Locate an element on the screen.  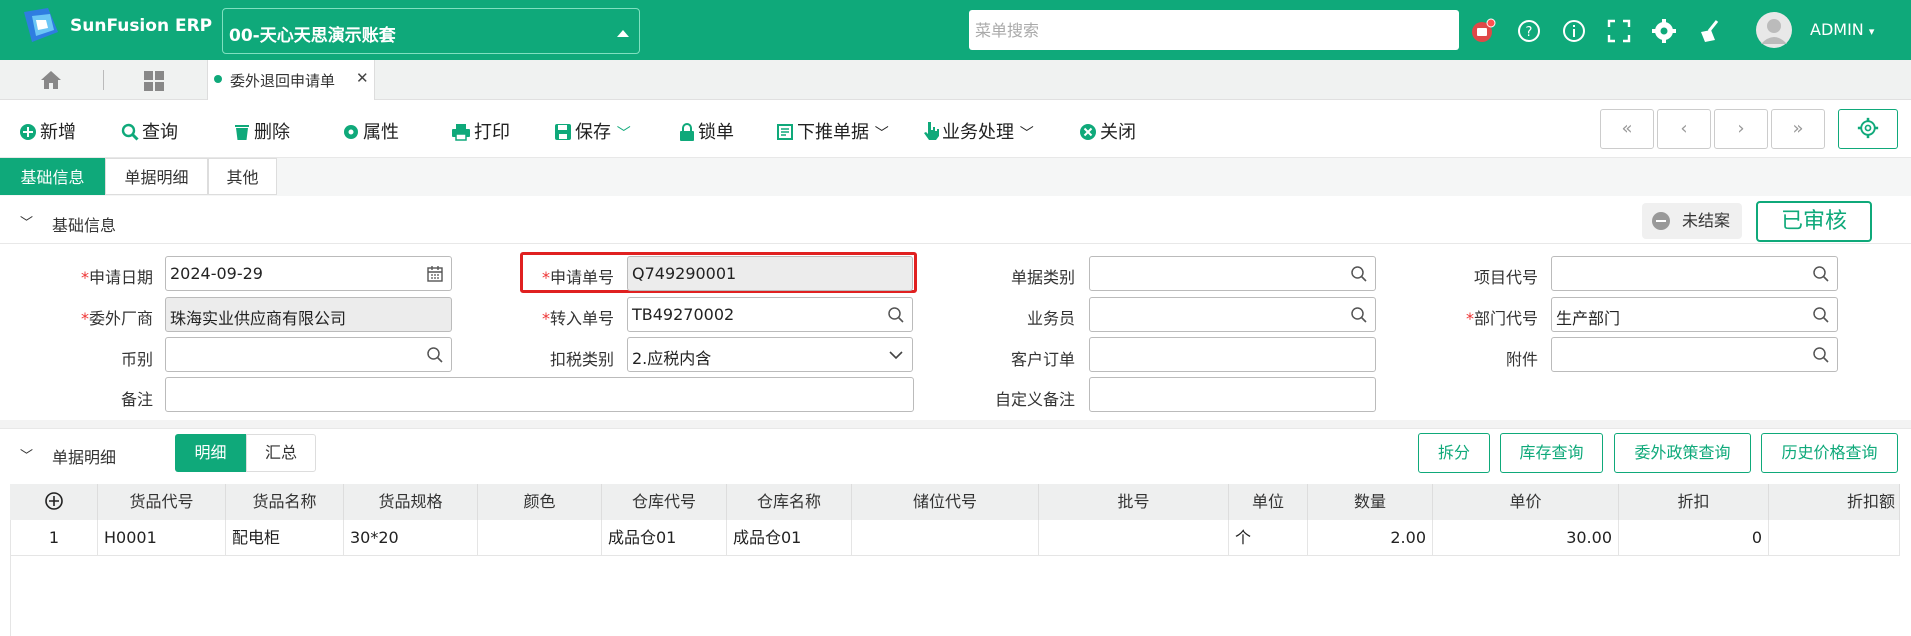
properties-button: 属性 is located at coordinates (370, 131).